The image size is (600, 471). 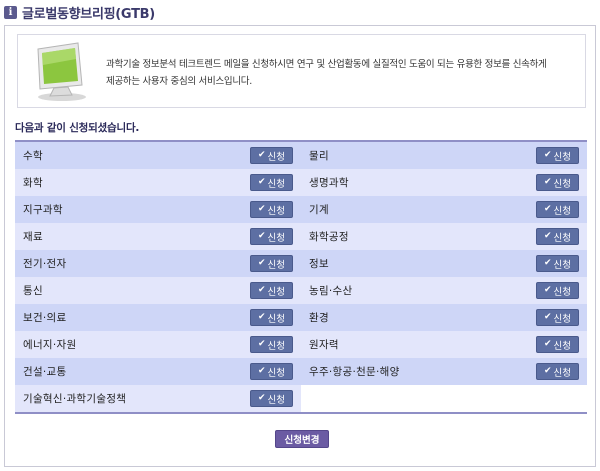 What do you see at coordinates (302, 439) in the screenshot?
I see `change-subscription-button: 신청변경` at bounding box center [302, 439].